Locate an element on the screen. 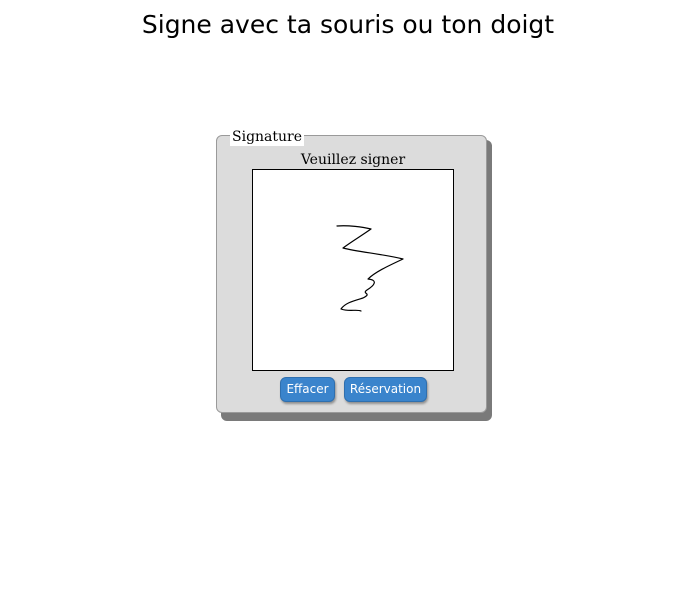  signature-stroke-drawing is located at coordinates (370, 268).